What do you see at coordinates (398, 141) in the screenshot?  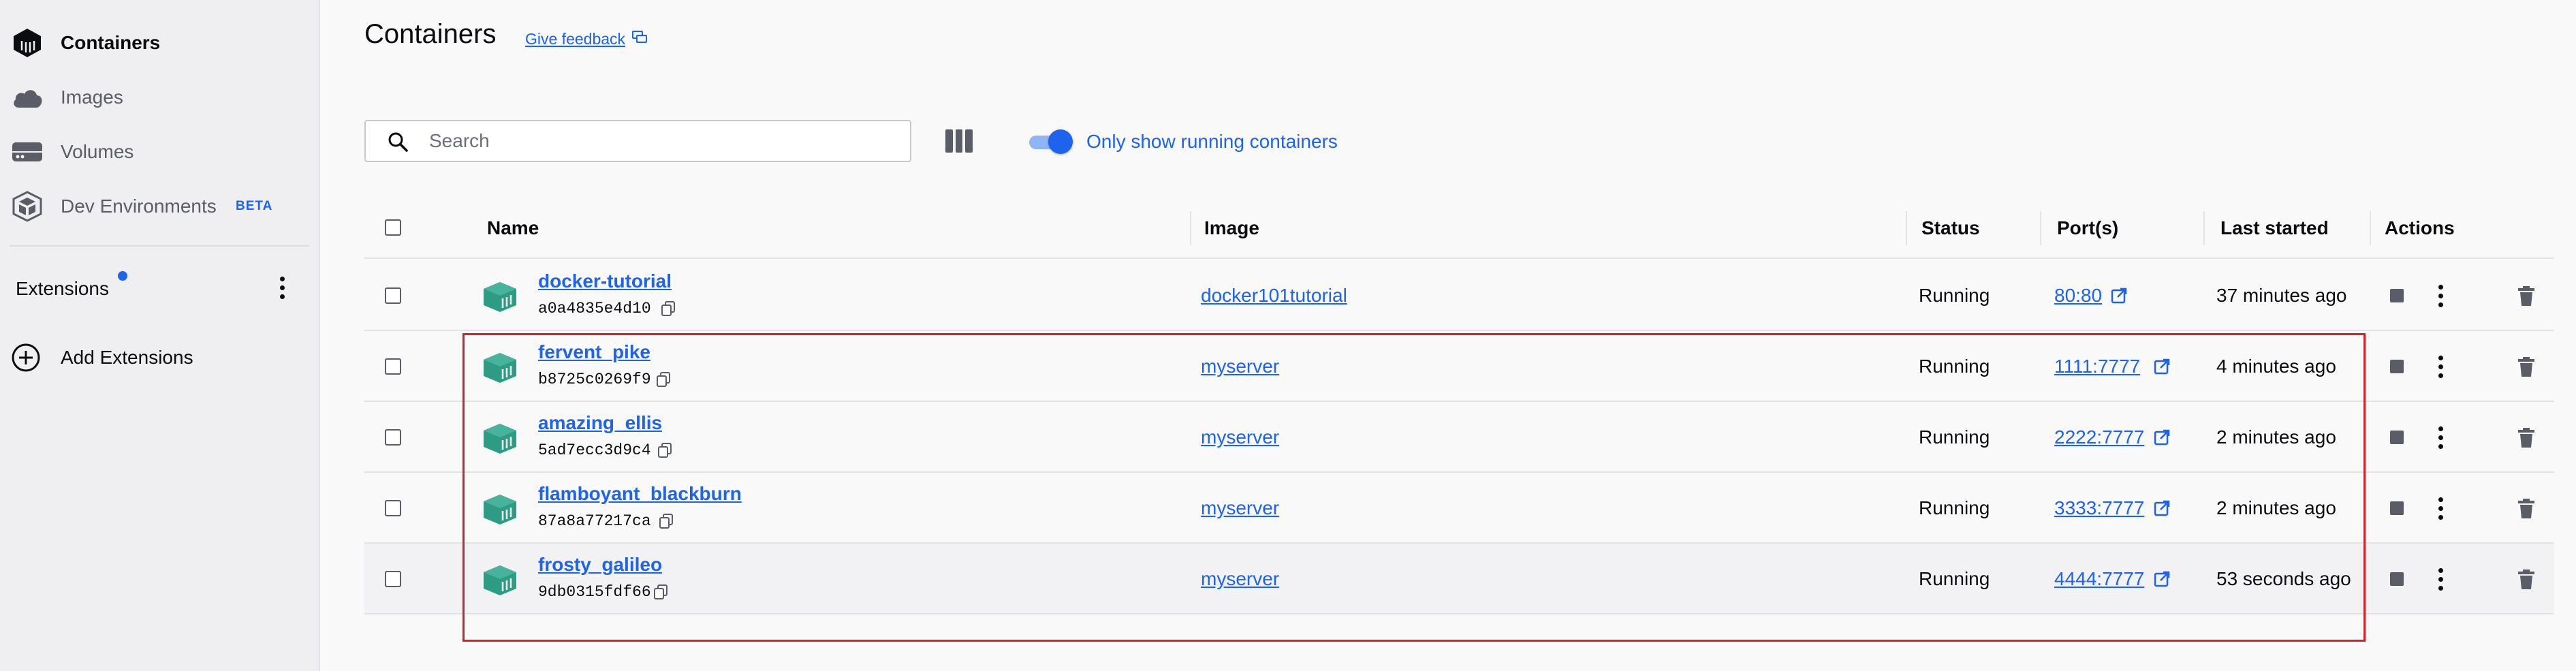 I see `search-icon` at bounding box center [398, 141].